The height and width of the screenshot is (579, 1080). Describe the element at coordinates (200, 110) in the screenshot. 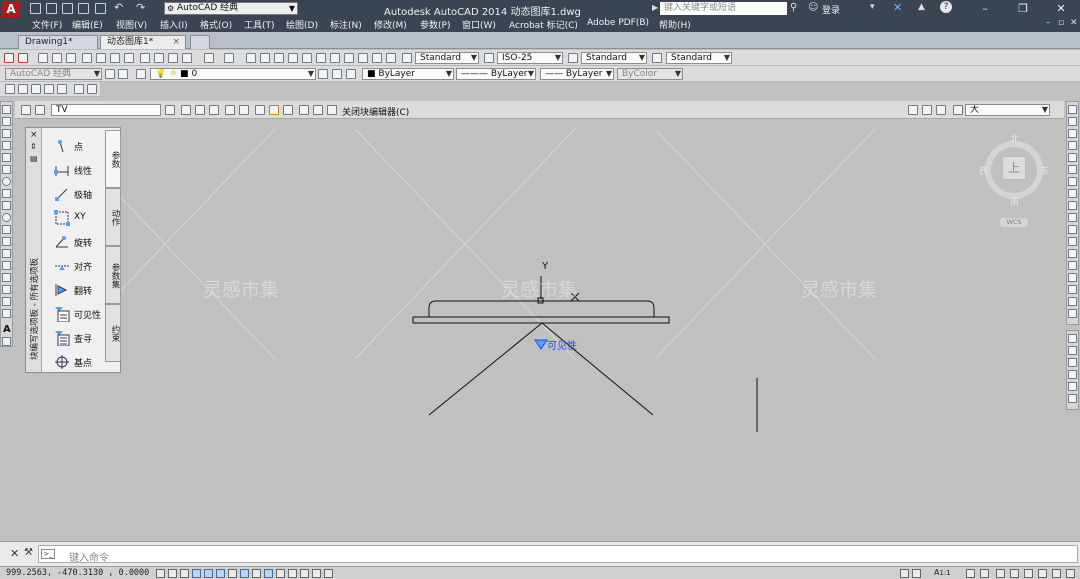

I see `geometric-constraint-icon` at that location.